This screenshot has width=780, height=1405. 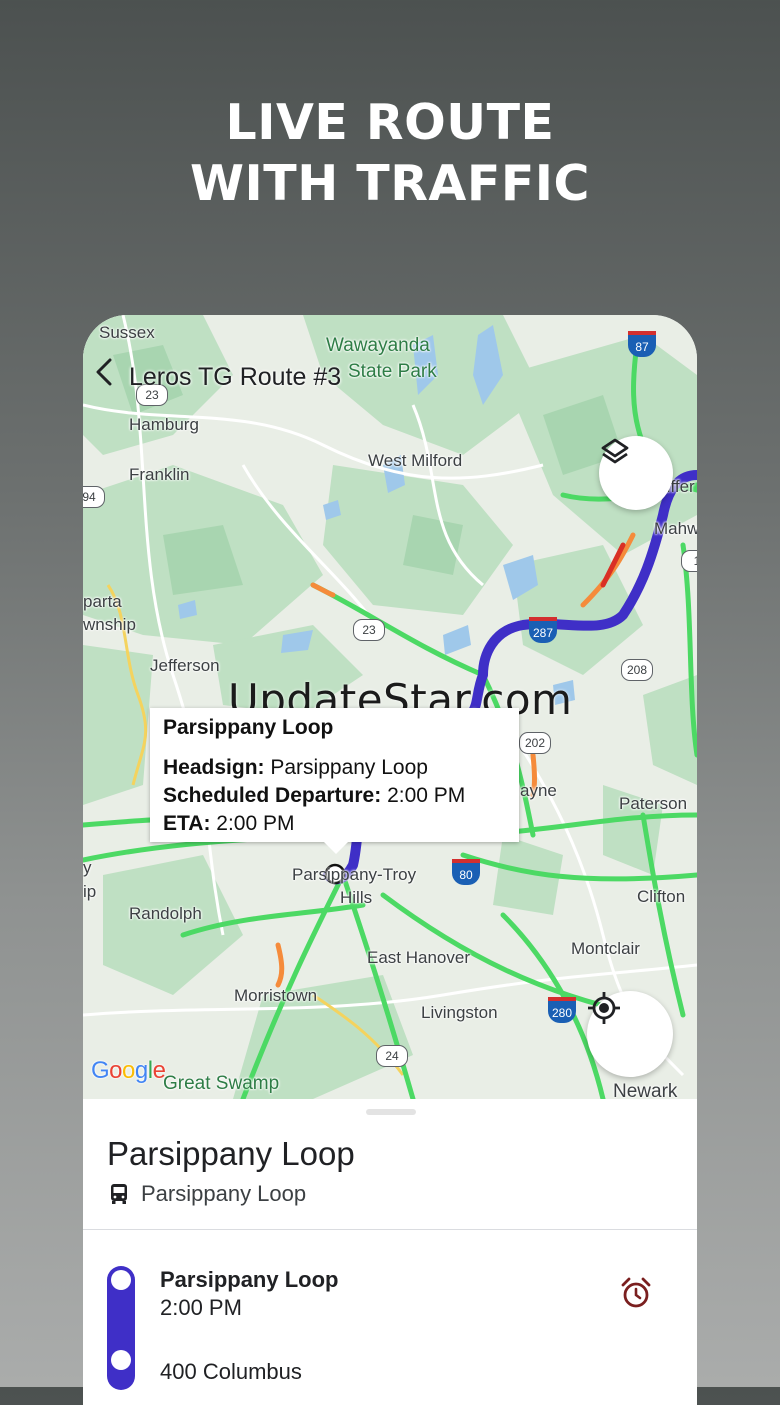 What do you see at coordinates (604, 1008) in the screenshot?
I see `crosshair-location-icon` at bounding box center [604, 1008].